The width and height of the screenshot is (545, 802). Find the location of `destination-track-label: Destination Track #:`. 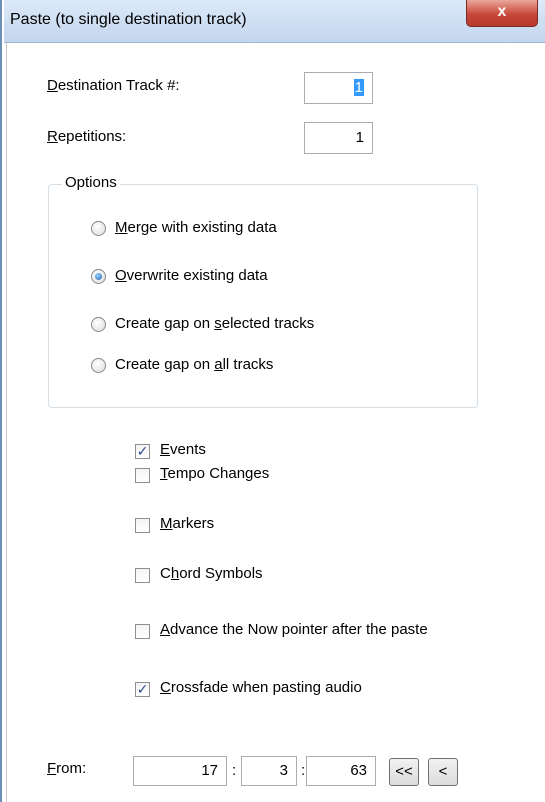

destination-track-label: Destination Track #: is located at coordinates (113, 85).